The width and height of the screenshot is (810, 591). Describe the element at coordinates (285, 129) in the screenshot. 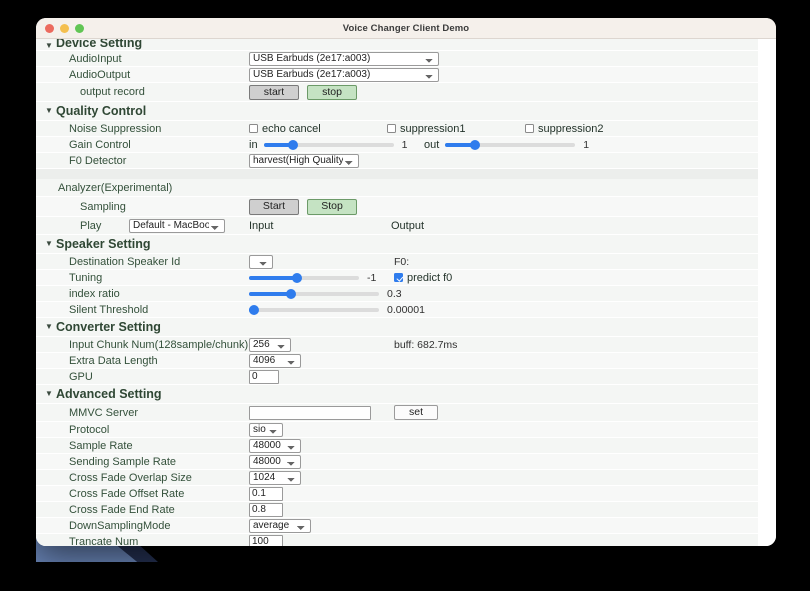

I see `echo-cancel-checkbox: echo cancel` at that location.